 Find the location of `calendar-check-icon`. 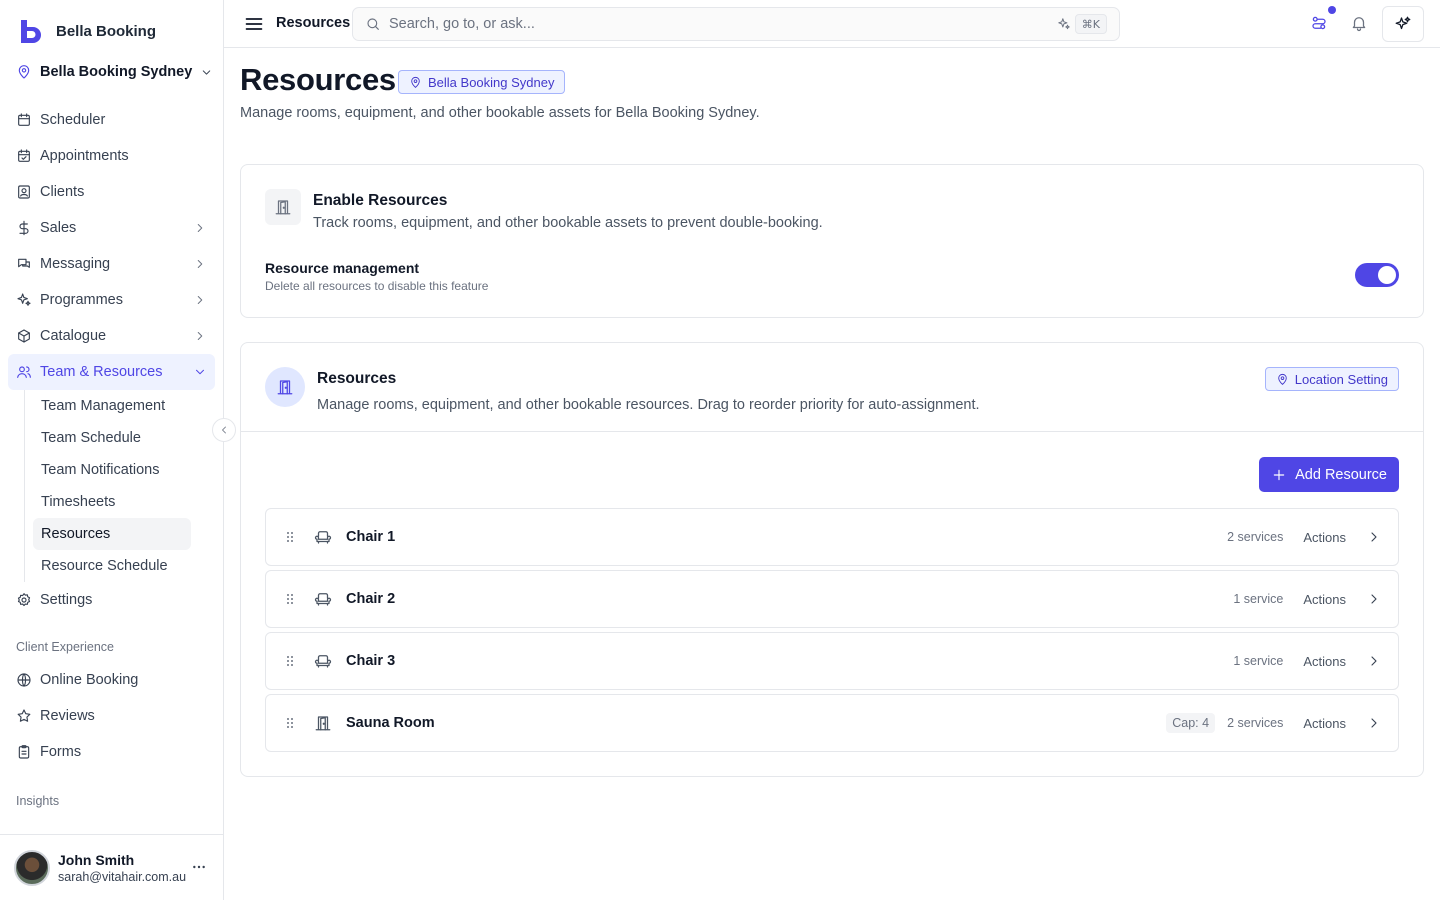

calendar-check-icon is located at coordinates (24, 155).